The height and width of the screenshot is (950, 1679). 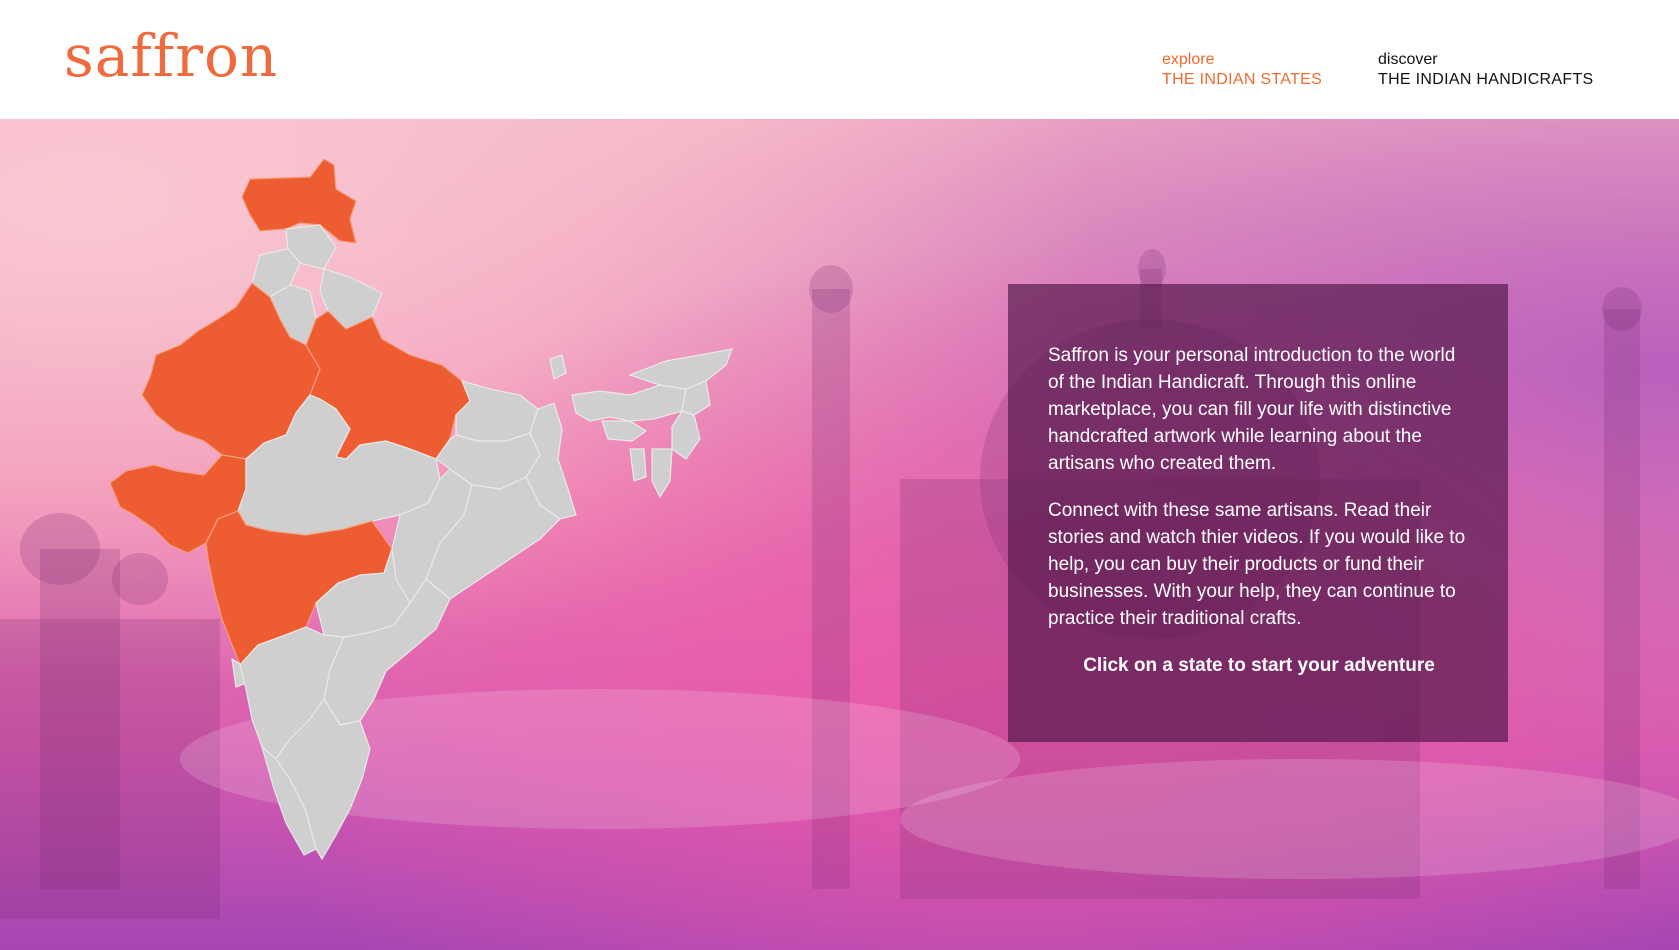 What do you see at coordinates (1408, 59) in the screenshot?
I see `nav-discover-label: discover` at bounding box center [1408, 59].